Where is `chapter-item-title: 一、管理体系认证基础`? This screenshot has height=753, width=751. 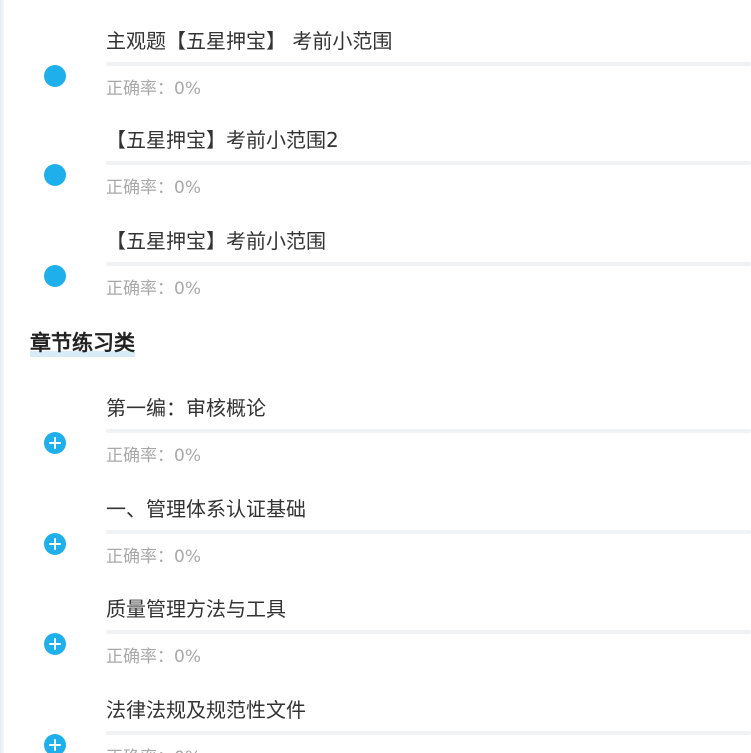
chapter-item-title: 一、管理体系认证基础 is located at coordinates (206, 509).